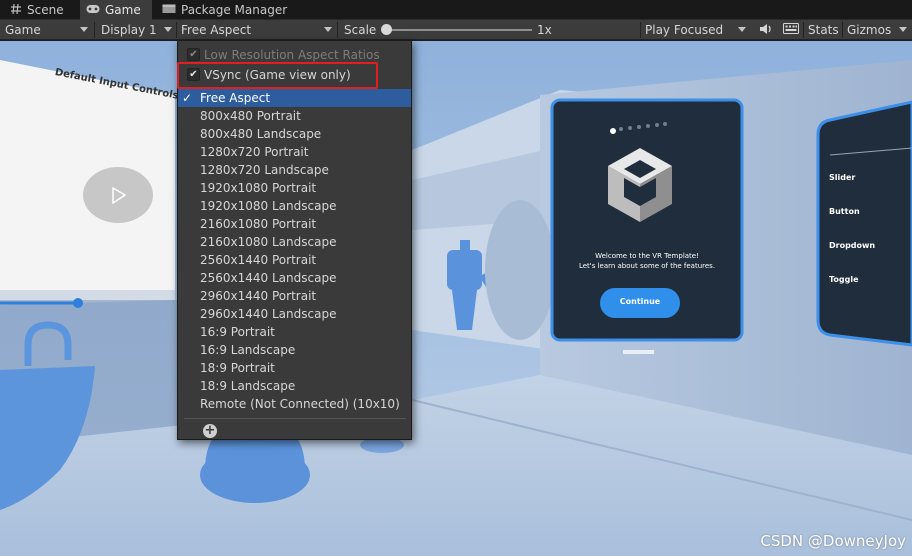 The width and height of the screenshot is (912, 556). I want to click on aspect-option: 2960x1440 Landscape, so click(294, 314).